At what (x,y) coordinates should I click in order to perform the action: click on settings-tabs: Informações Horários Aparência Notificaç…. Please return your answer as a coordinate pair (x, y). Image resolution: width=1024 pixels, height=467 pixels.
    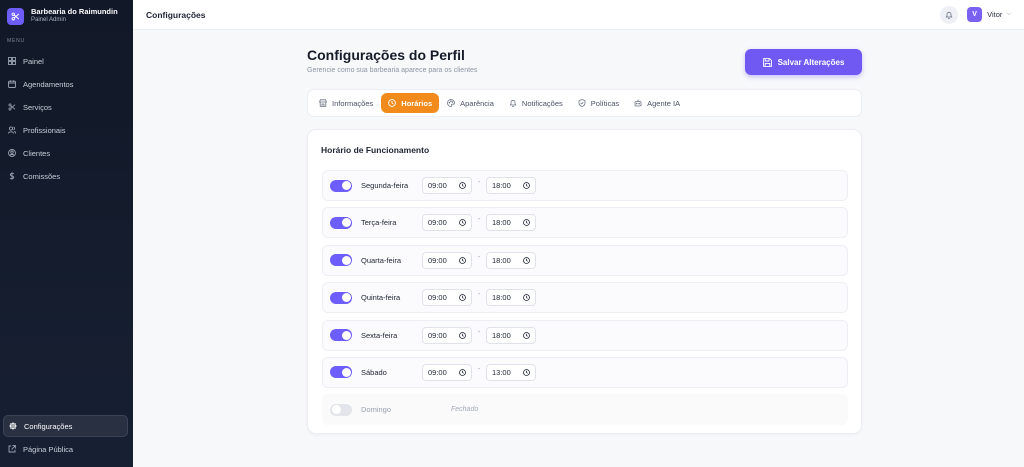
    Looking at the image, I should click on (584, 103).